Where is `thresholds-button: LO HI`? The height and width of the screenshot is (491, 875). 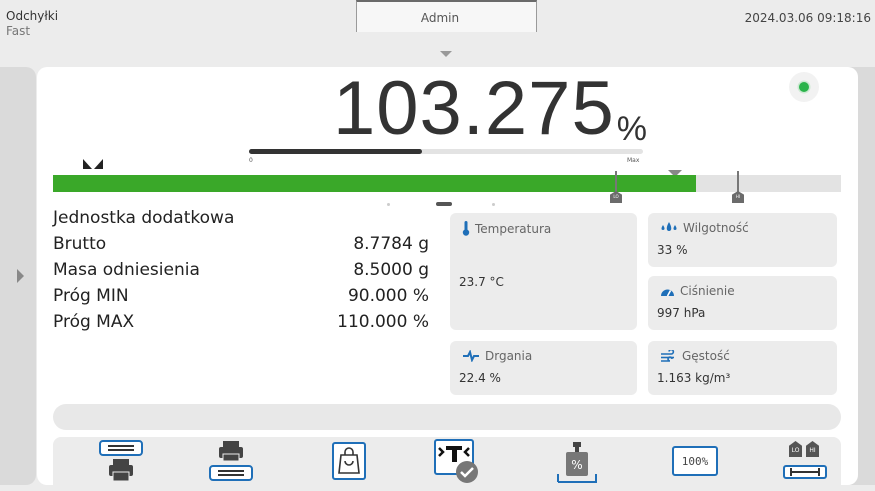
thresholds-button: LO HI is located at coordinates (805, 461).